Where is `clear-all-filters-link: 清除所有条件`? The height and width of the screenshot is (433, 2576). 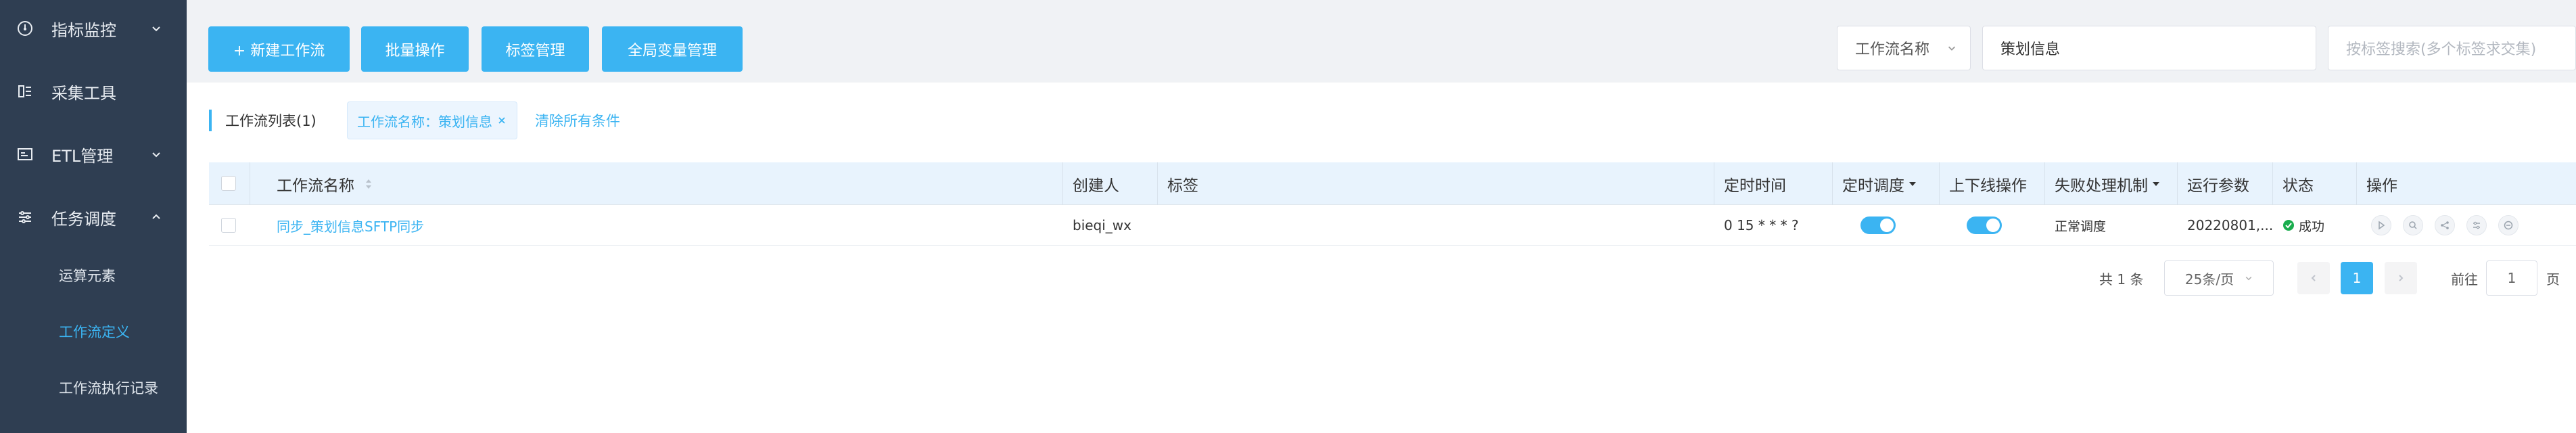 clear-all-filters-link: 清除所有条件 is located at coordinates (577, 120).